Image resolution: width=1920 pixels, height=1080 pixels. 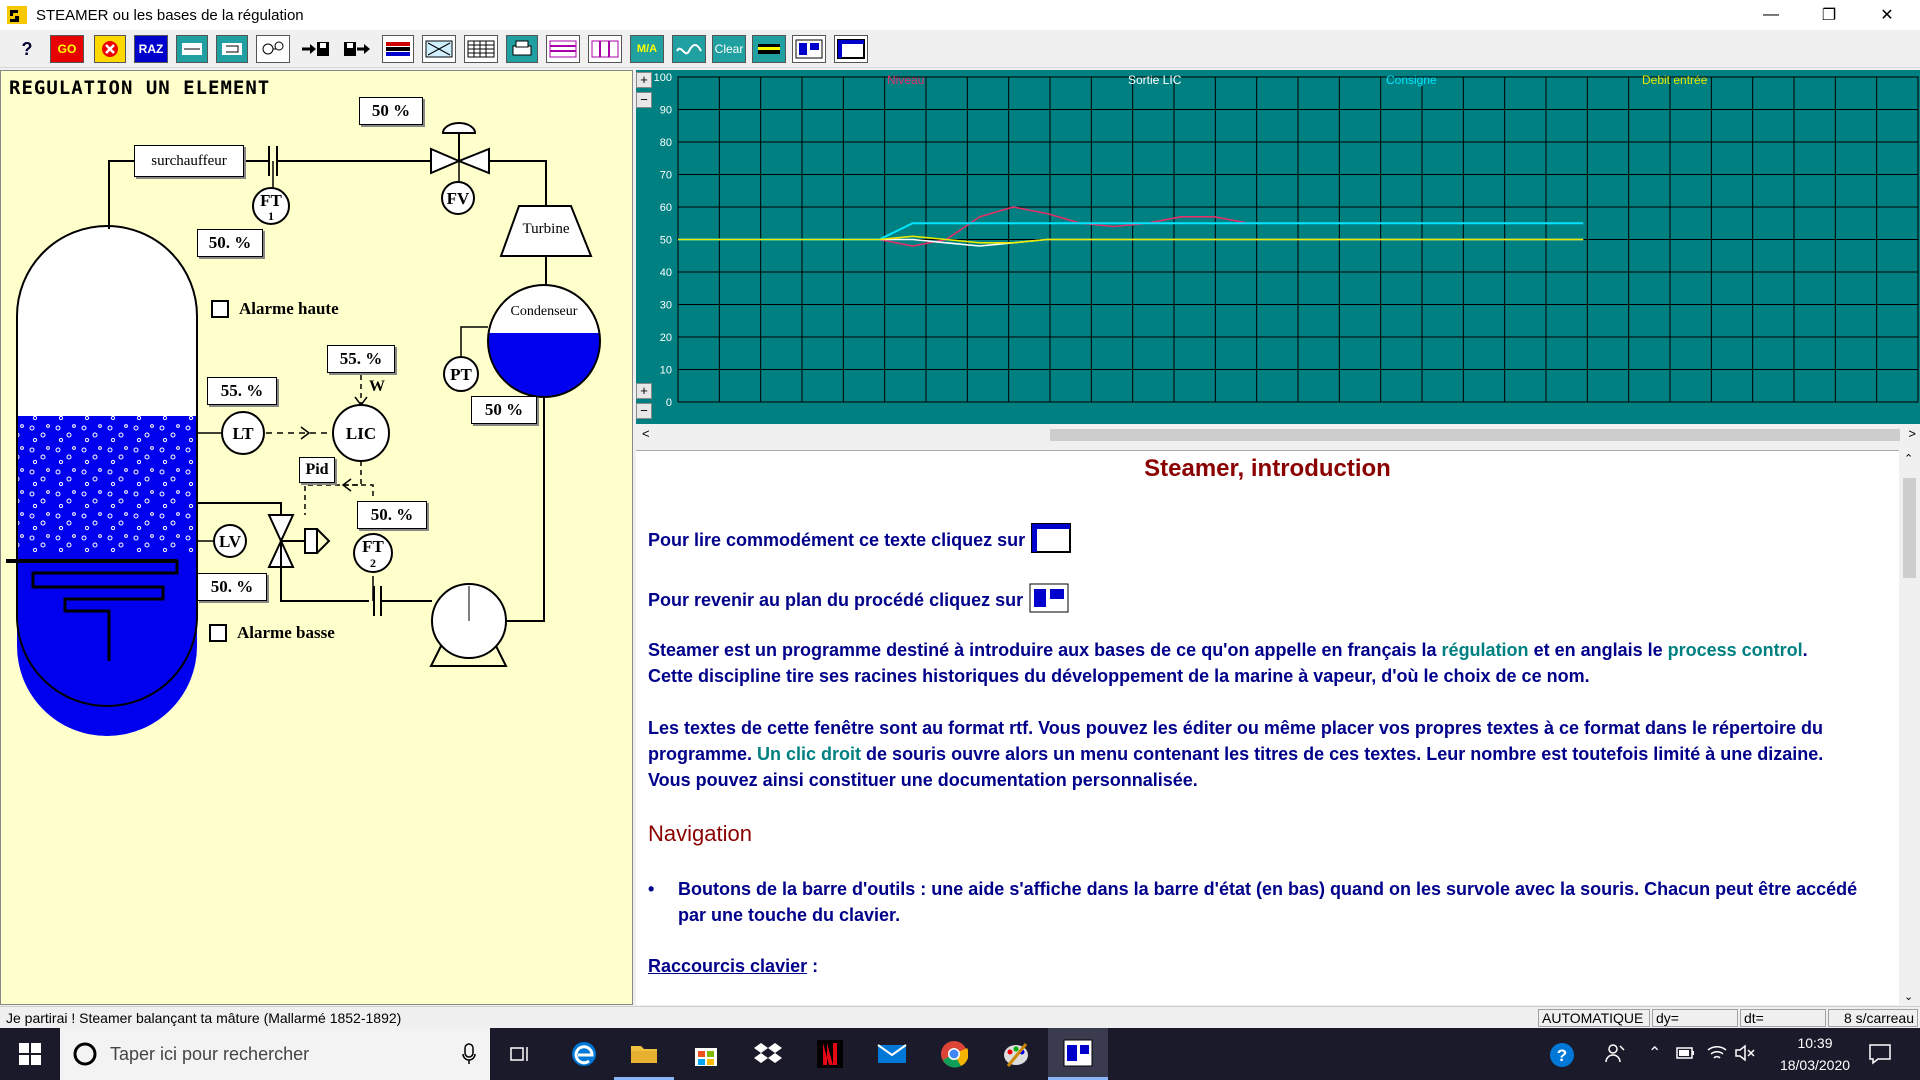 What do you see at coordinates (1815, 1054) in the screenshot?
I see `tray-clock: 10:39 18/03/2020` at bounding box center [1815, 1054].